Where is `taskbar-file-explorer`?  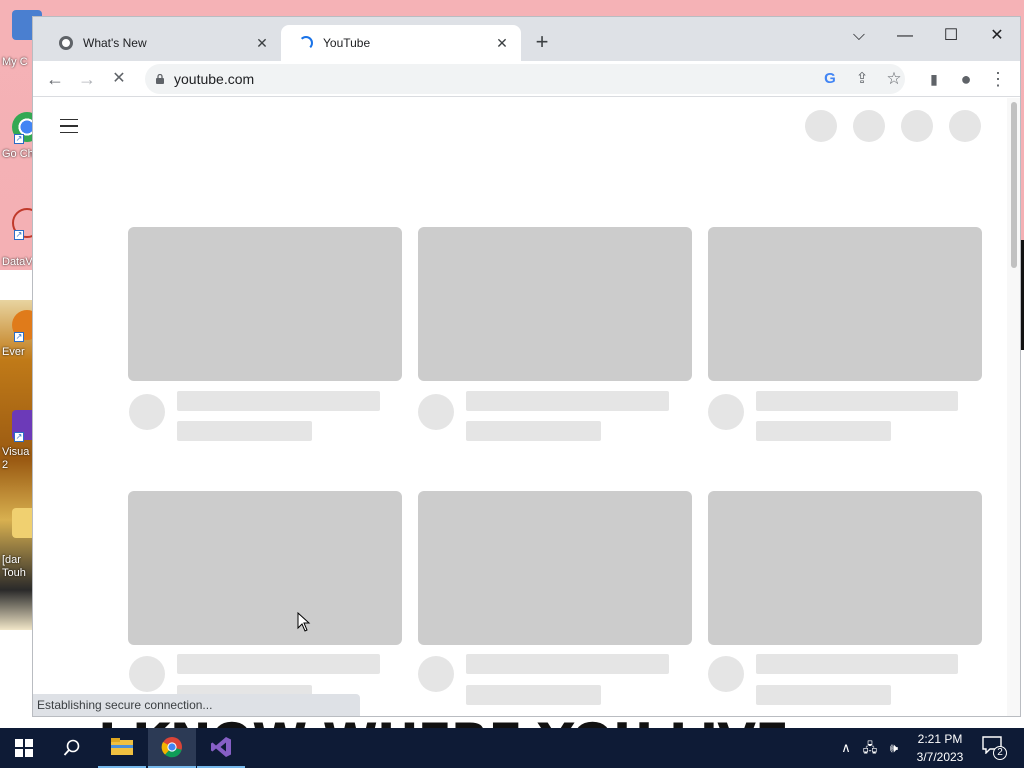 taskbar-file-explorer is located at coordinates (122, 748).